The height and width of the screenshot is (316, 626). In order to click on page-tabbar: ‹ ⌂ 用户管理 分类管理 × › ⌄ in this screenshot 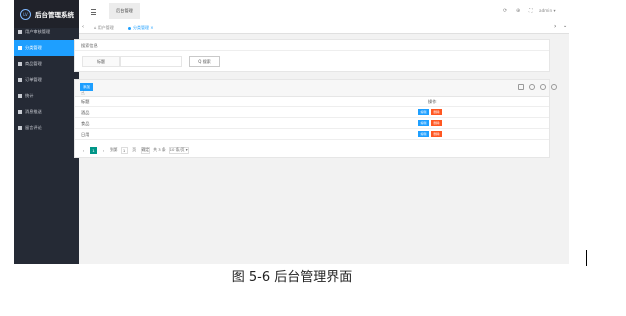, I will do `click(324, 28)`.